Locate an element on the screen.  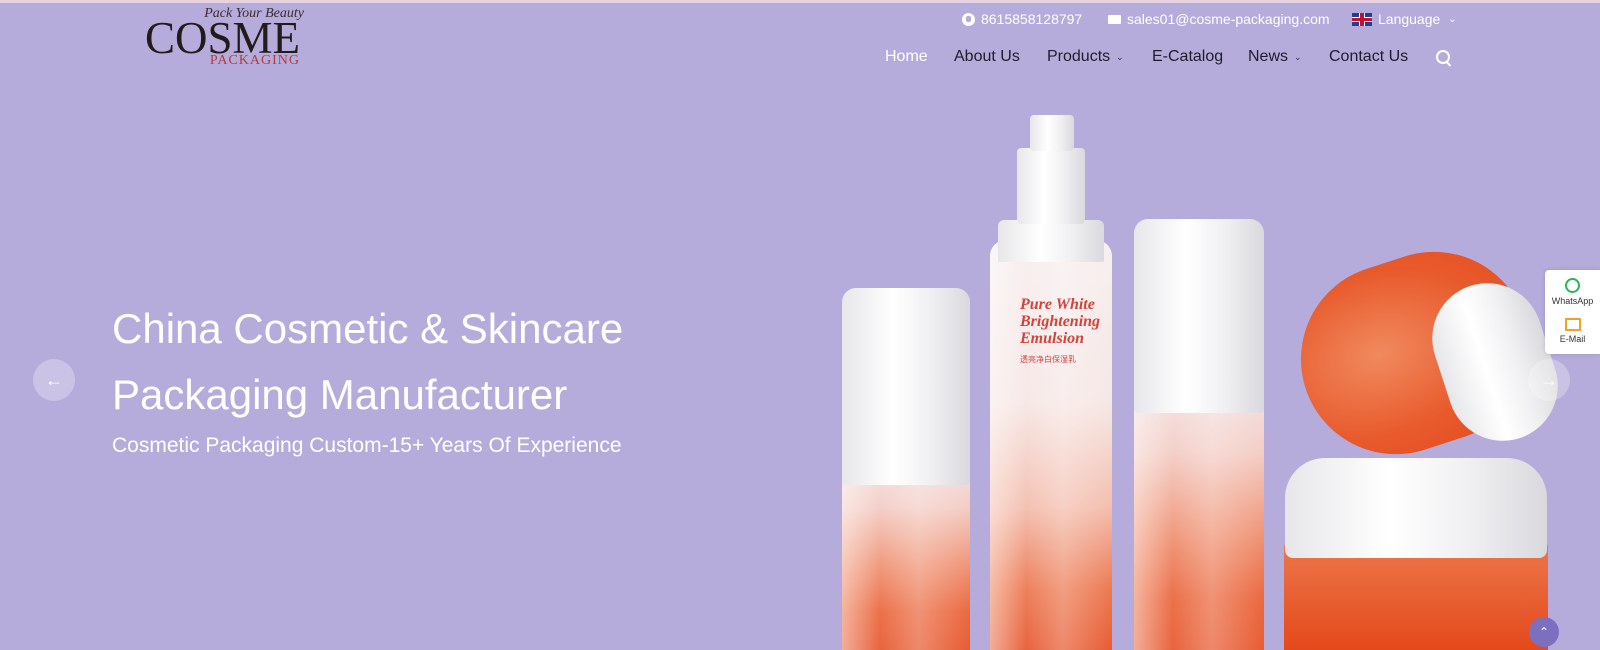
pump-head is located at coordinates (1052, 133).